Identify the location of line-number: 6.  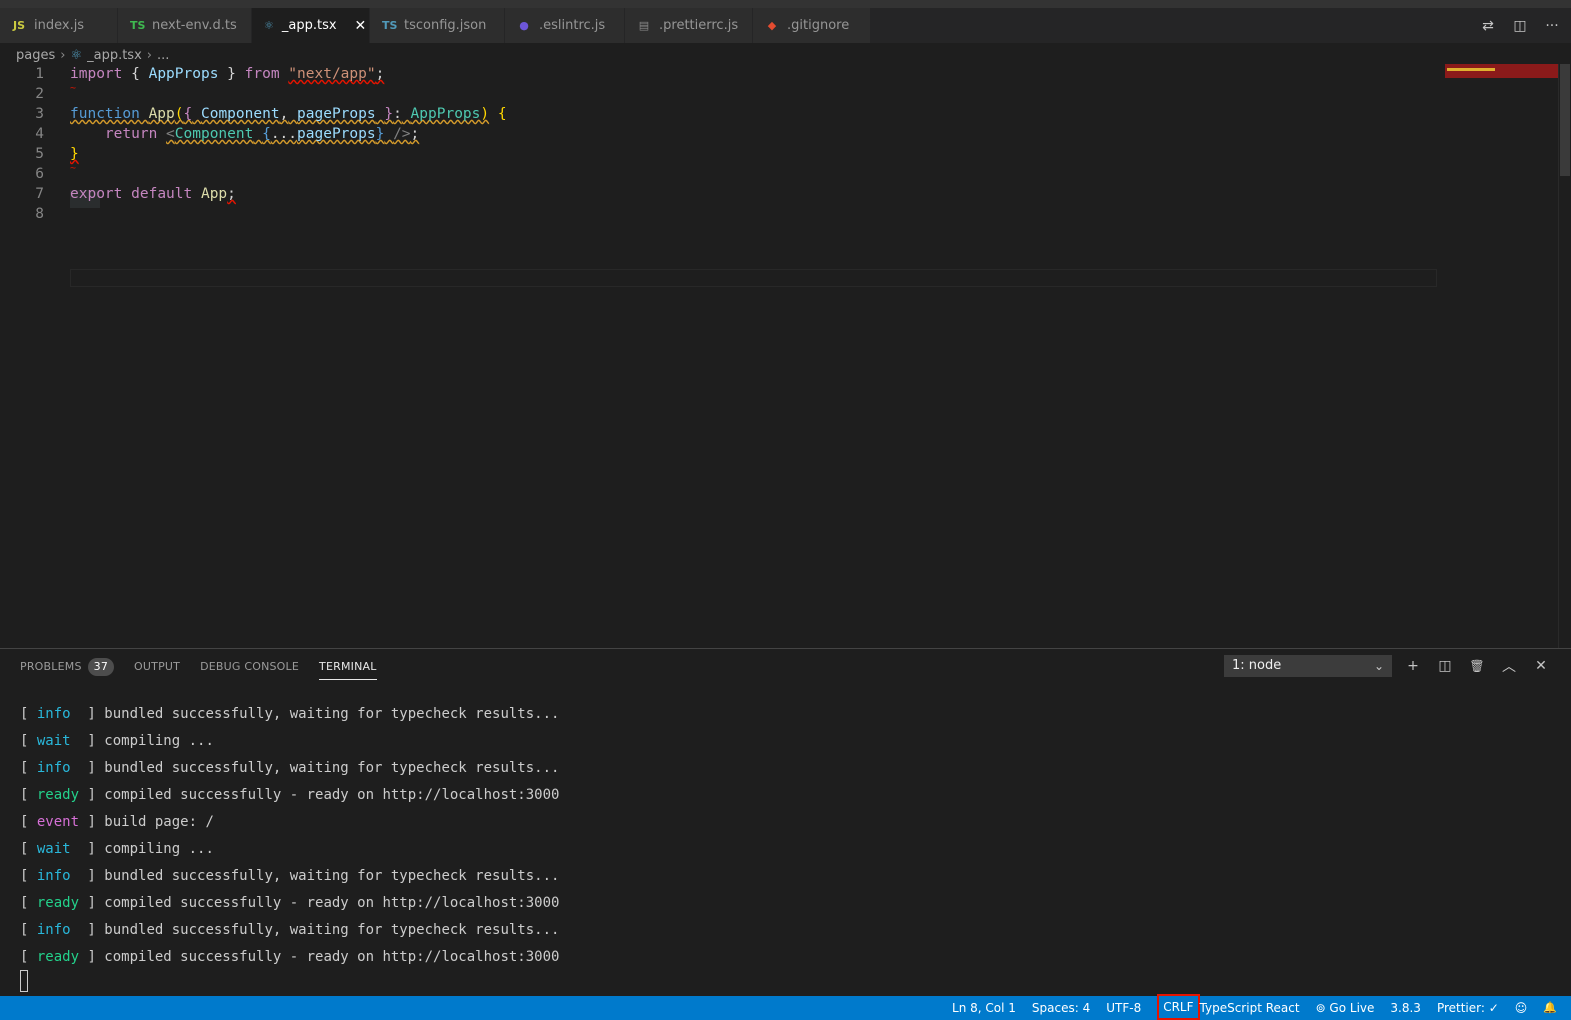
(39, 174).